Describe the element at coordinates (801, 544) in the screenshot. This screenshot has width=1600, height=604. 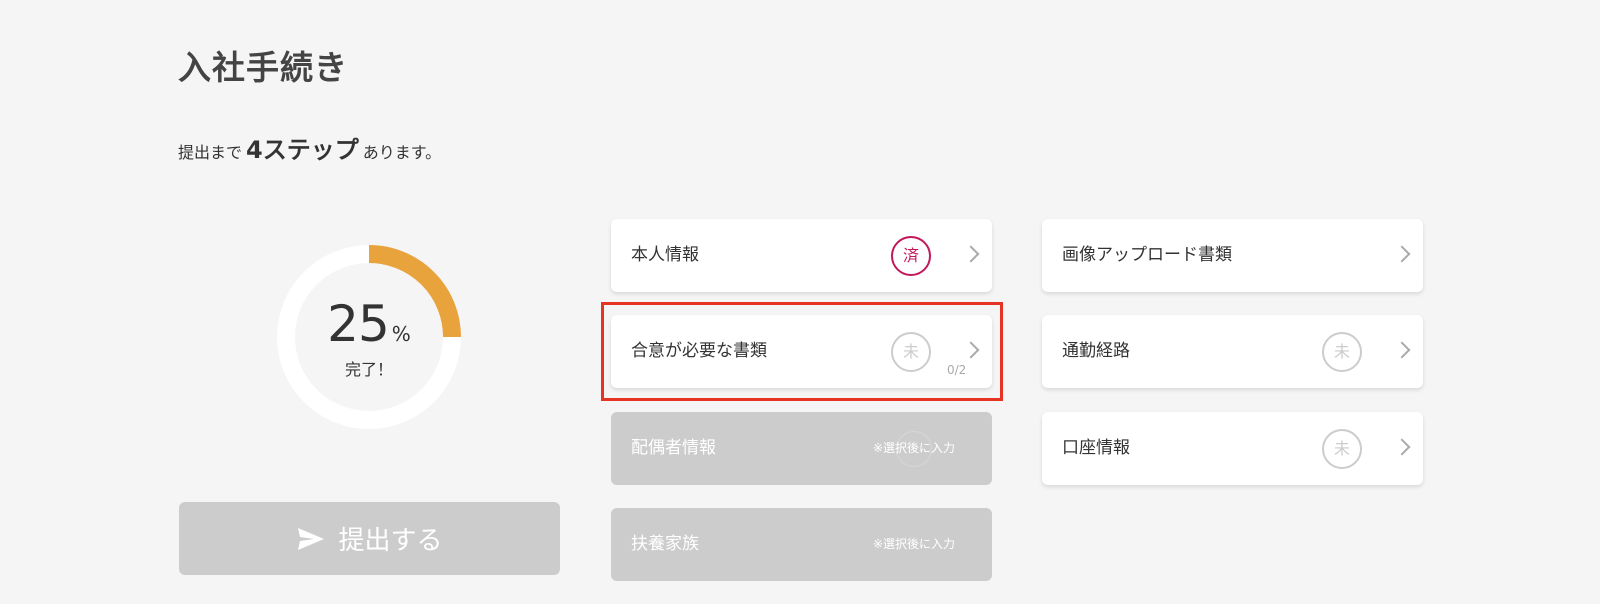
I see `card-dependents: 扶養家族 ※選択後に入力` at that location.